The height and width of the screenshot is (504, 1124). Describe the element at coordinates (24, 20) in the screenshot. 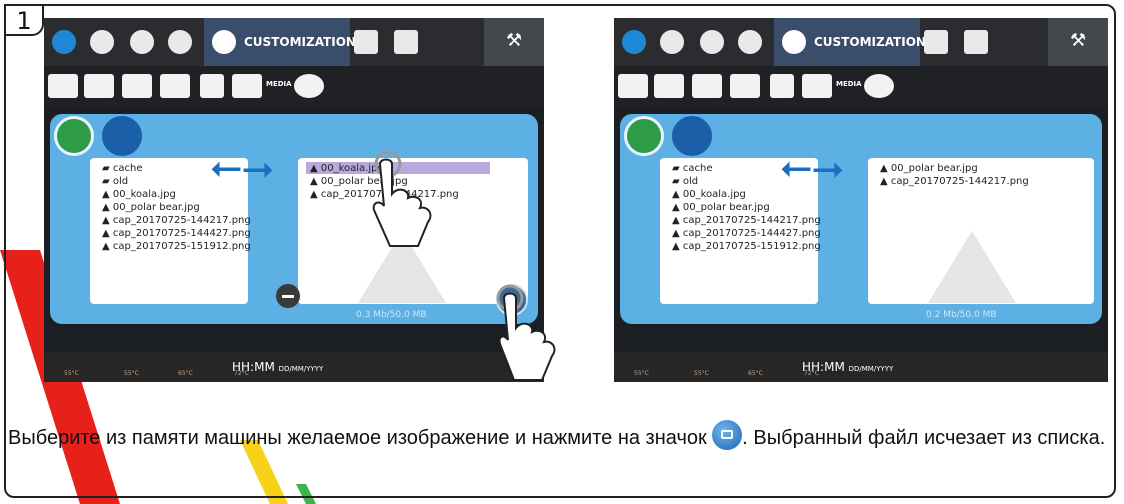

I see `step-number: 1` at that location.